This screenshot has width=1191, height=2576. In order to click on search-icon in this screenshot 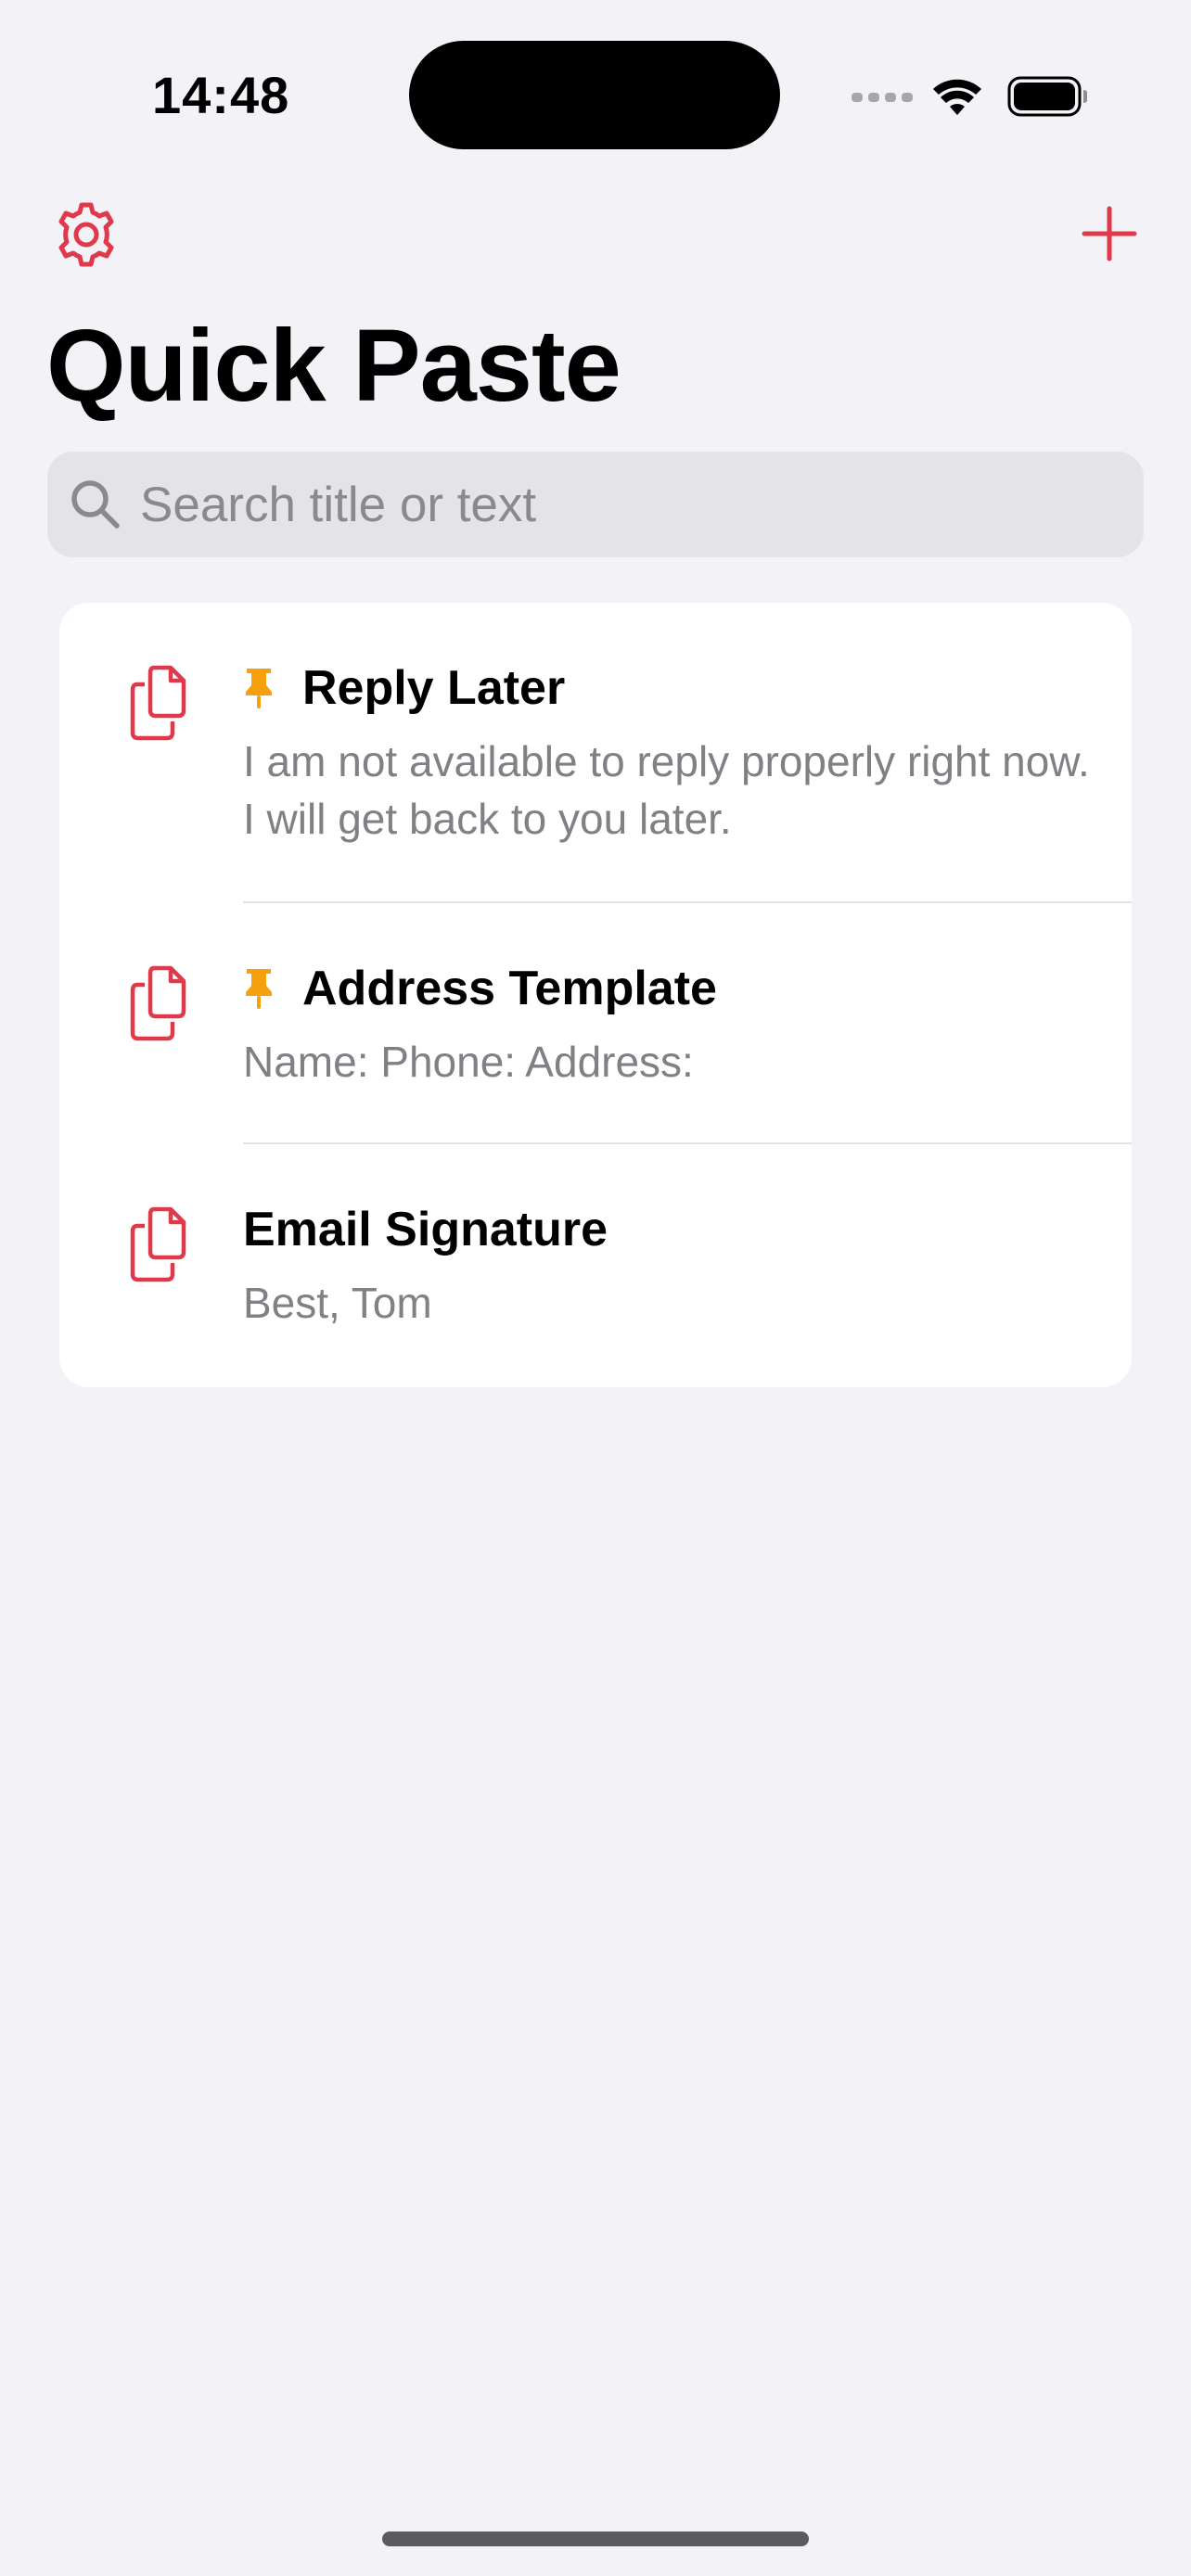, I will do `click(95, 505)`.